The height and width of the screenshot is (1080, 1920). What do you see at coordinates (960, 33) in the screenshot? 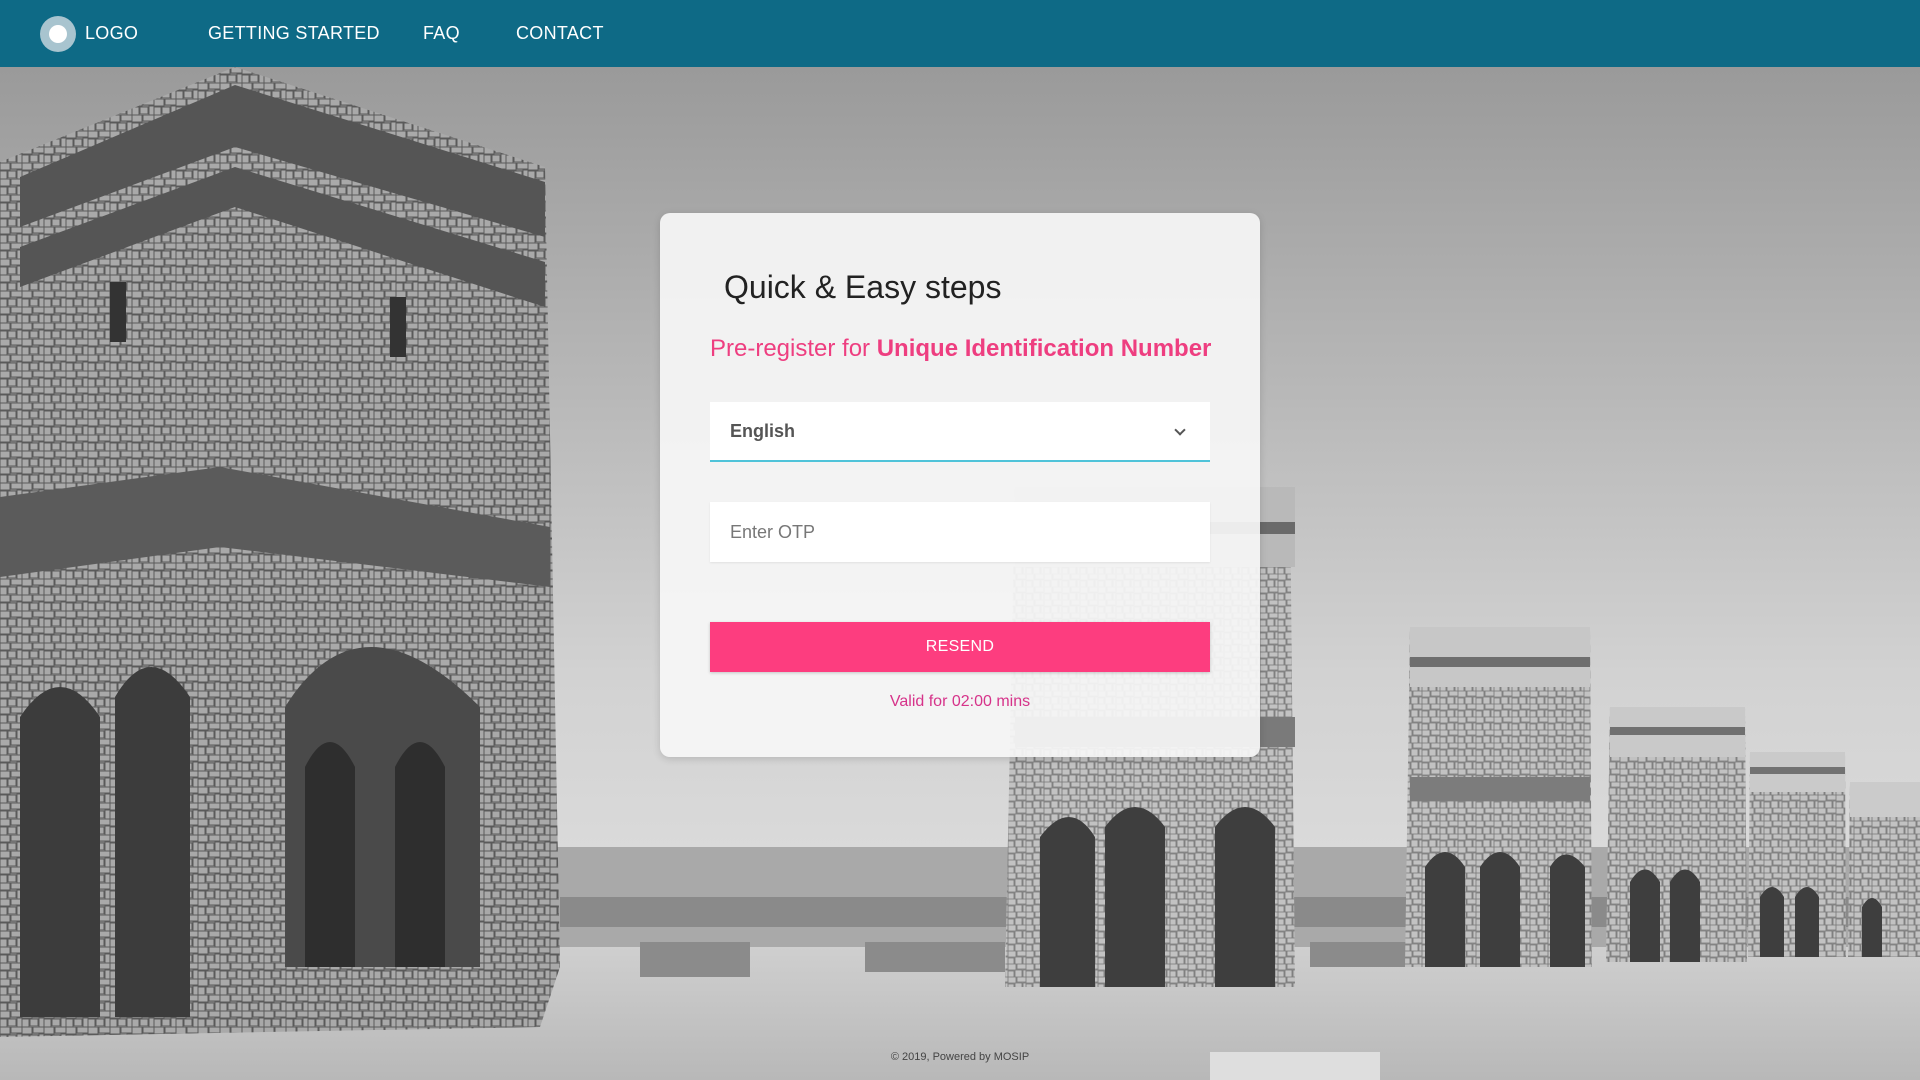
I see `top-navbar: LOGO GETTING STARTED FAQ CONTACT` at bounding box center [960, 33].